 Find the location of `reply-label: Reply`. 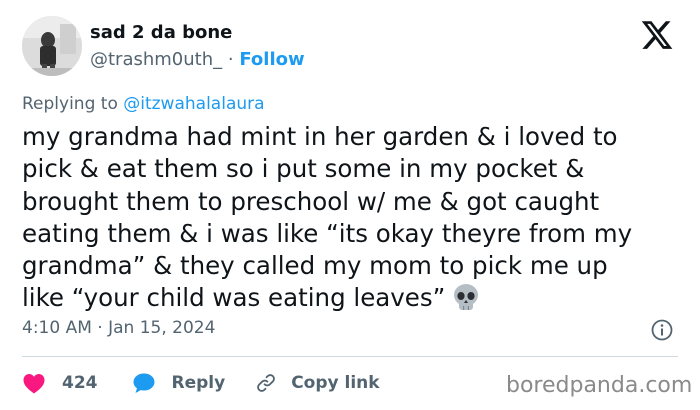

reply-label: Reply is located at coordinates (198, 383).